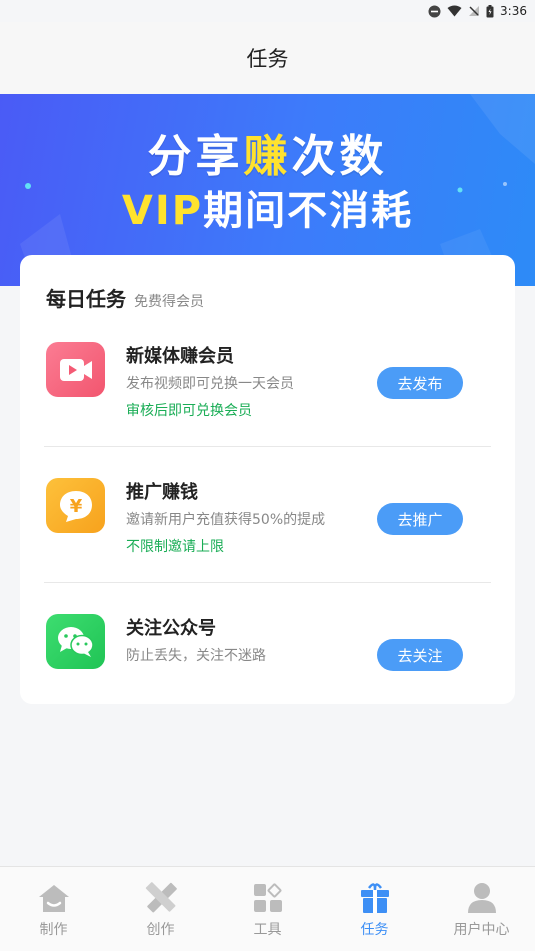 Image resolution: width=535 pixels, height=951 pixels. I want to click on user-icon, so click(482, 898).